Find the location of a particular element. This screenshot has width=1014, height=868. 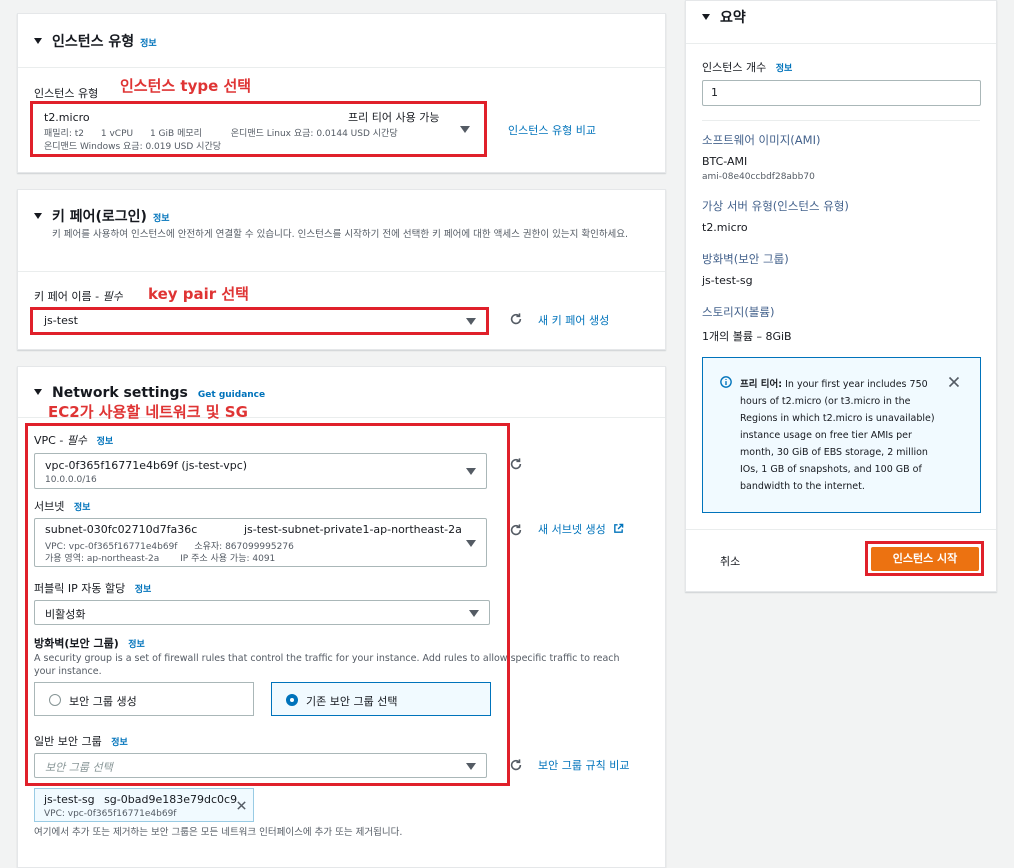

instance-count-input: 1 is located at coordinates (841, 93).